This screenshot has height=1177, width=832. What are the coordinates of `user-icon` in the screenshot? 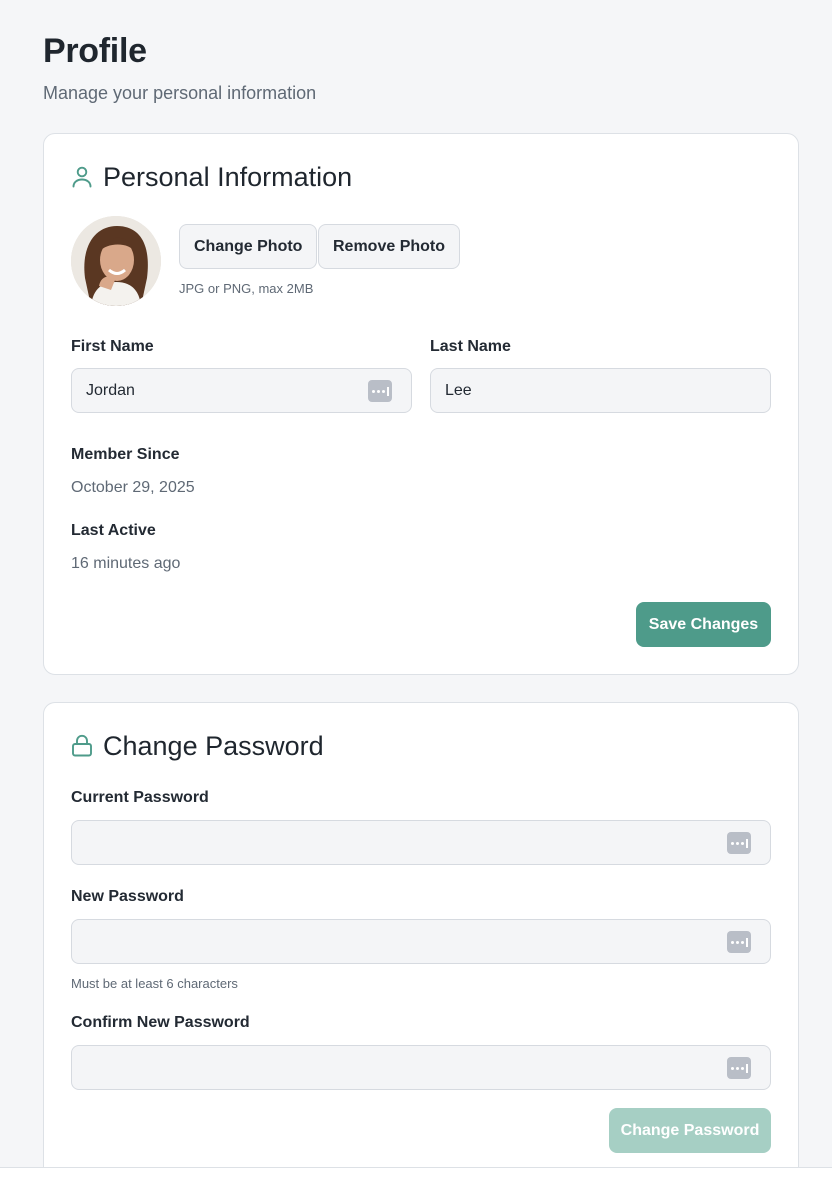 It's located at (82, 177).